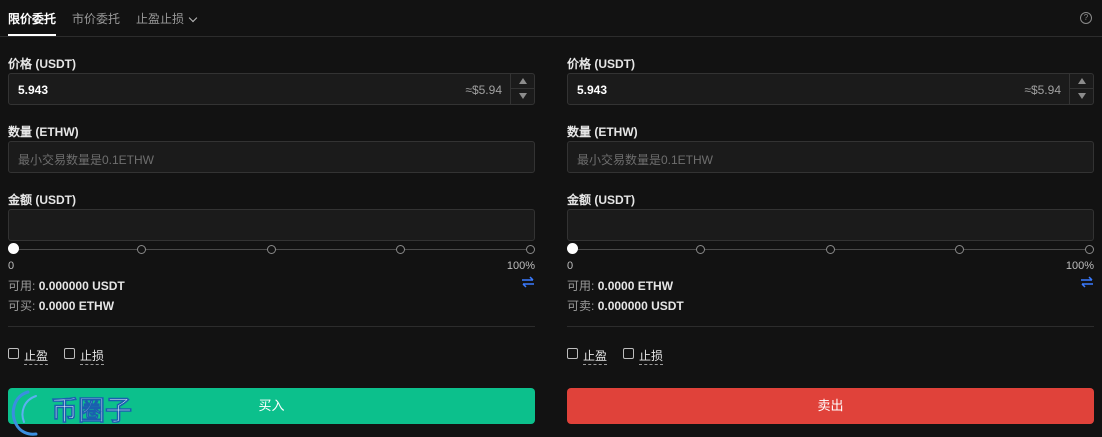  Describe the element at coordinates (22, 286) in the screenshot. I see `buy-available-label: 可用:` at that location.